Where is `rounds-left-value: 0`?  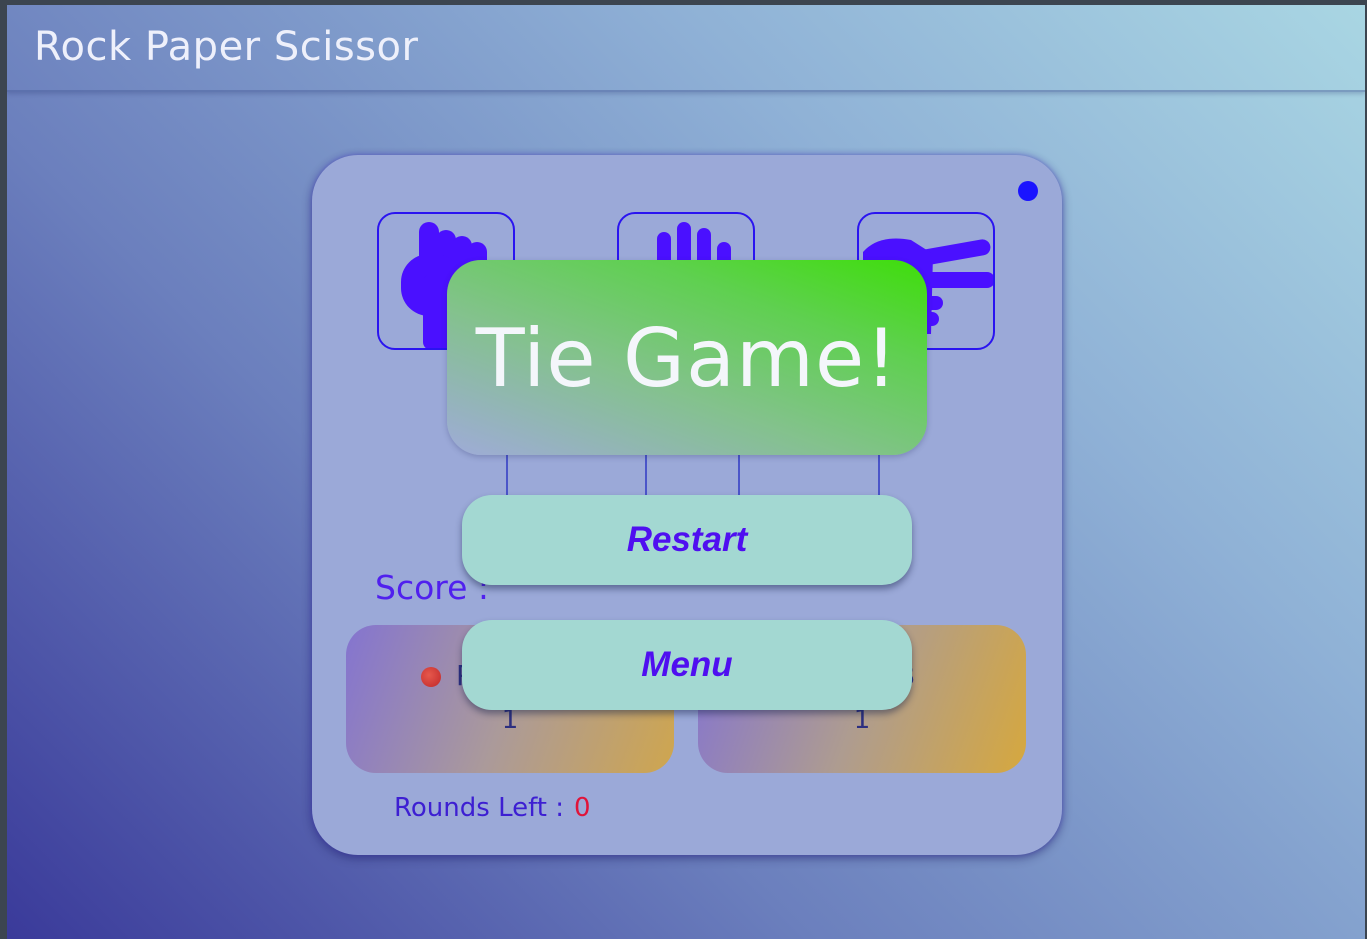
rounds-left-value: 0 is located at coordinates (582, 808).